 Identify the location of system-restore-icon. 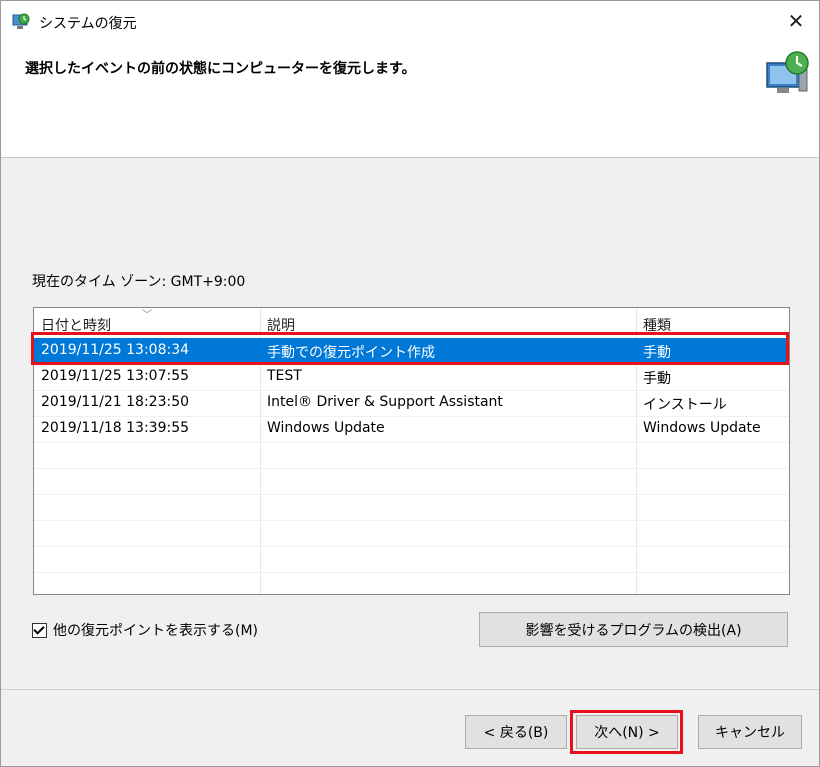
(21, 21).